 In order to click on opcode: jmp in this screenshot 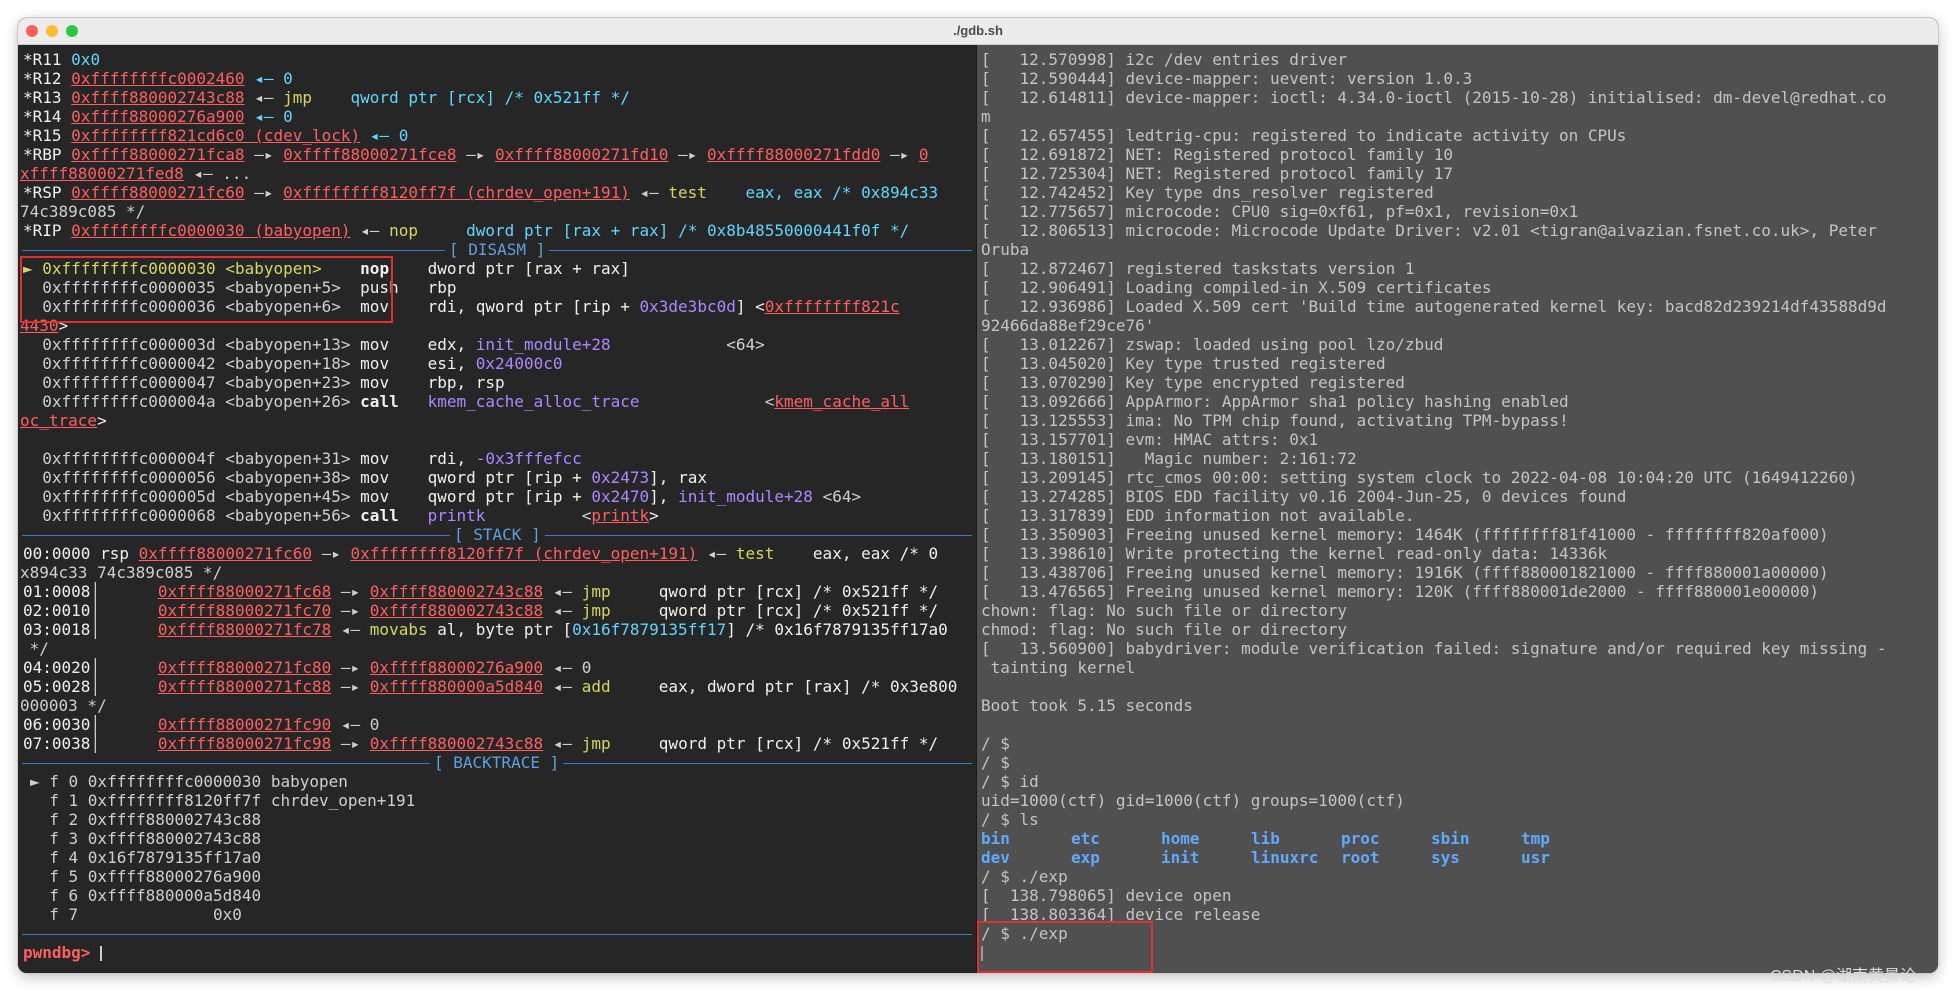, I will do `click(596, 610)`.